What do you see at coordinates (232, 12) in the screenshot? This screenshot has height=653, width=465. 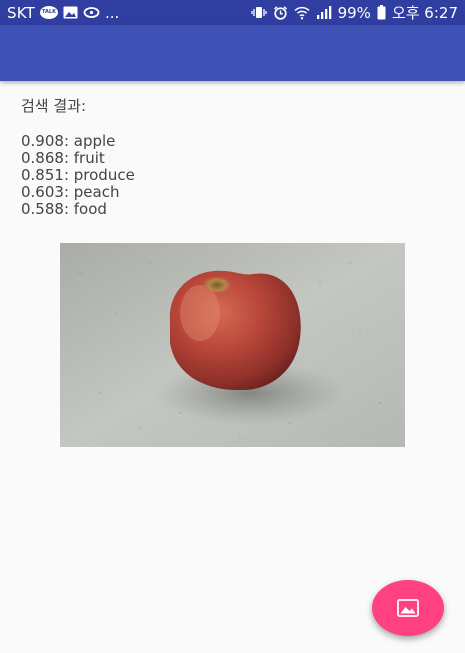 I see `status-bar: SKT TALK ... 99% 오후 6:27` at bounding box center [232, 12].